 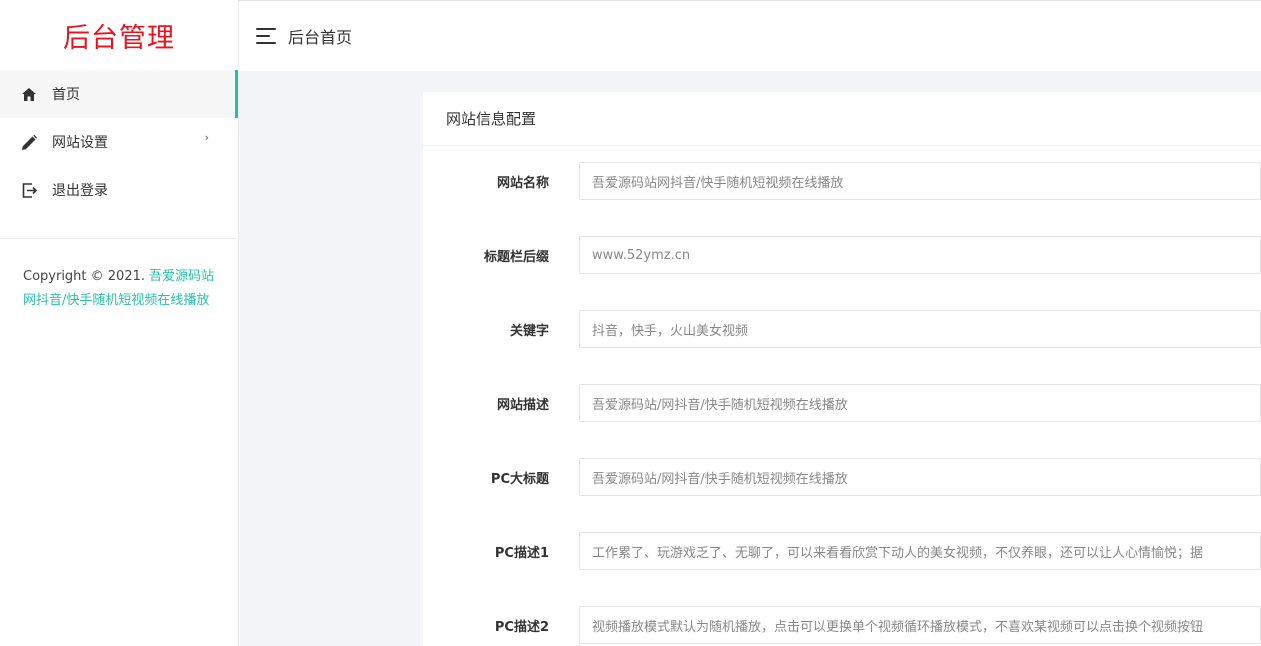 I want to click on card-title: 网站信息配置, so click(x=842, y=119).